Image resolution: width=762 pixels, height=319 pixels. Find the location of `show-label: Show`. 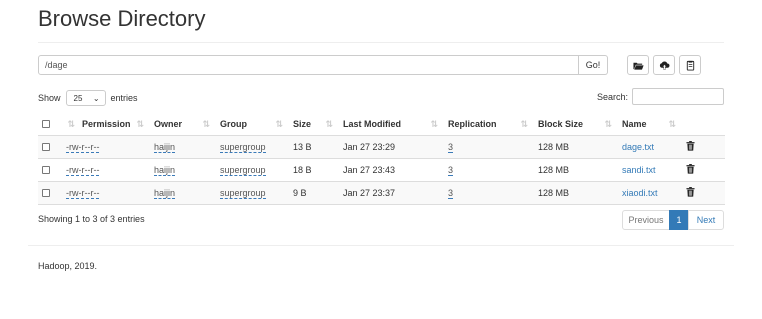

show-label: Show is located at coordinates (49, 98).